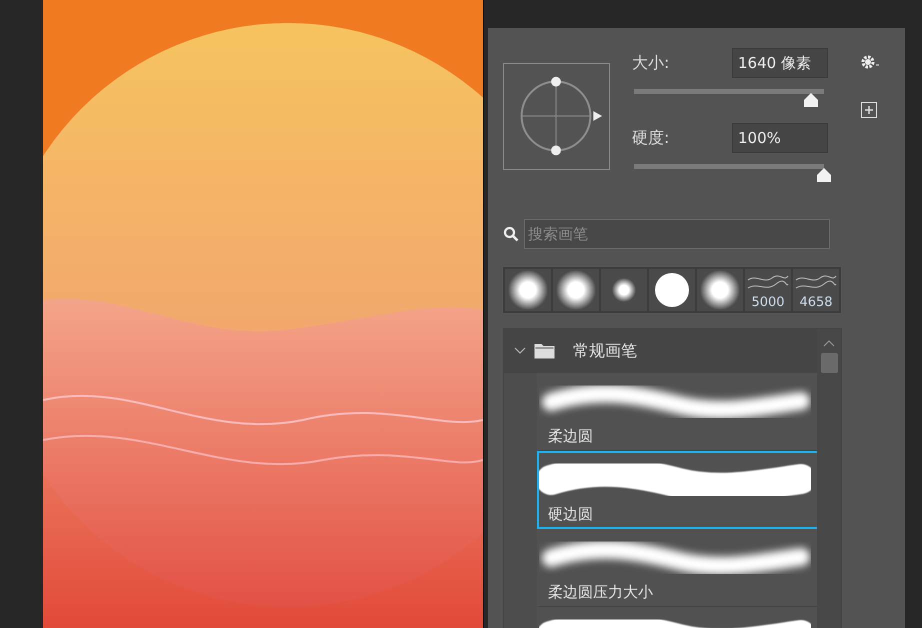 The width and height of the screenshot is (922, 628). What do you see at coordinates (660, 351) in the screenshot?
I see `brush-group-header: 常规画笔` at bounding box center [660, 351].